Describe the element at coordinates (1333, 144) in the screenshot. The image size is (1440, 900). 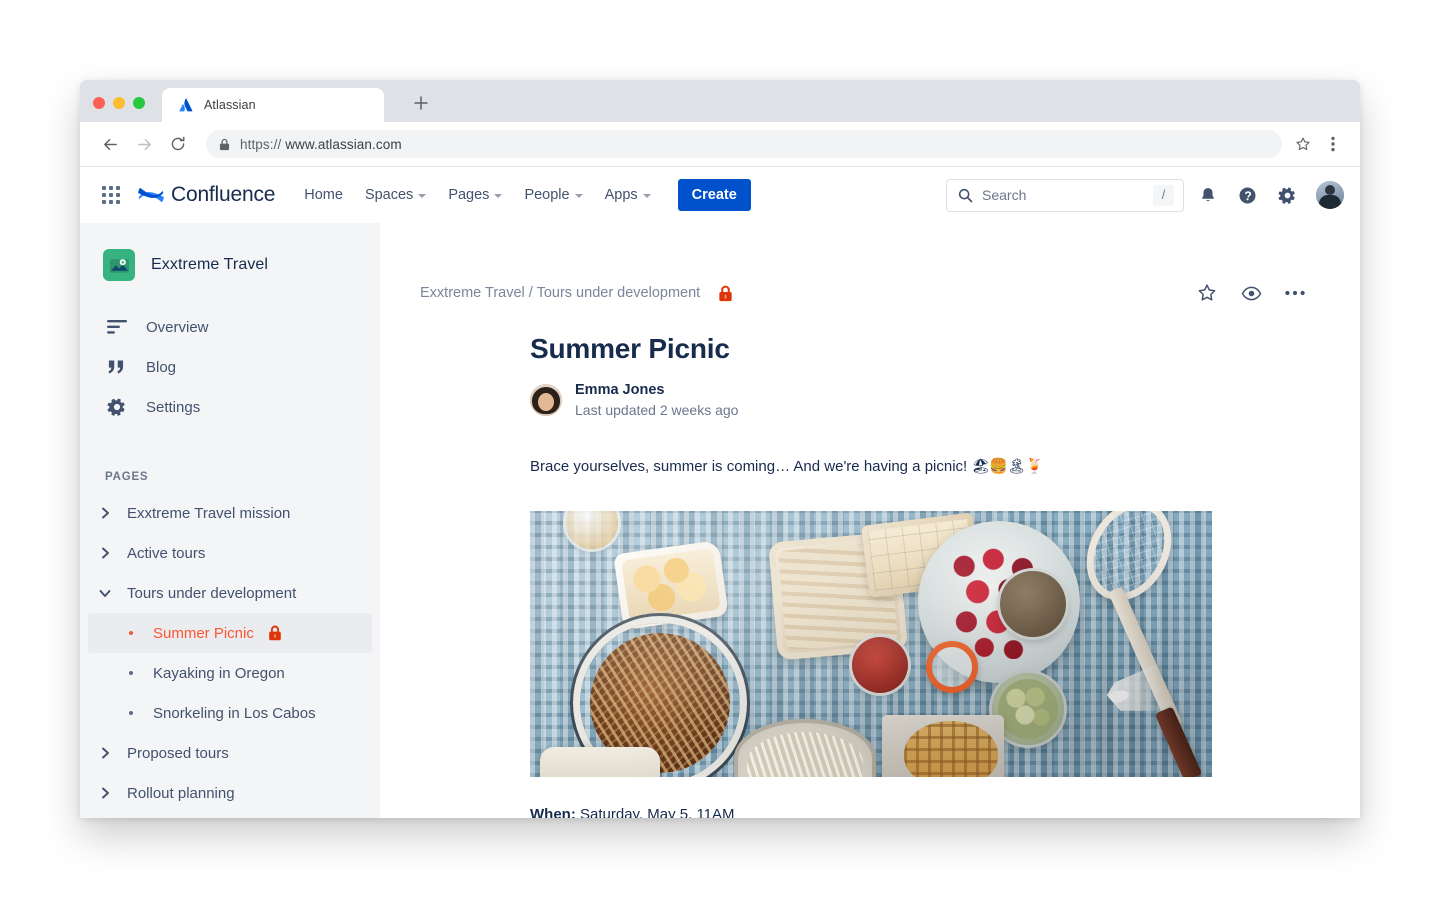
I see `three-dots-vertical-icon` at that location.